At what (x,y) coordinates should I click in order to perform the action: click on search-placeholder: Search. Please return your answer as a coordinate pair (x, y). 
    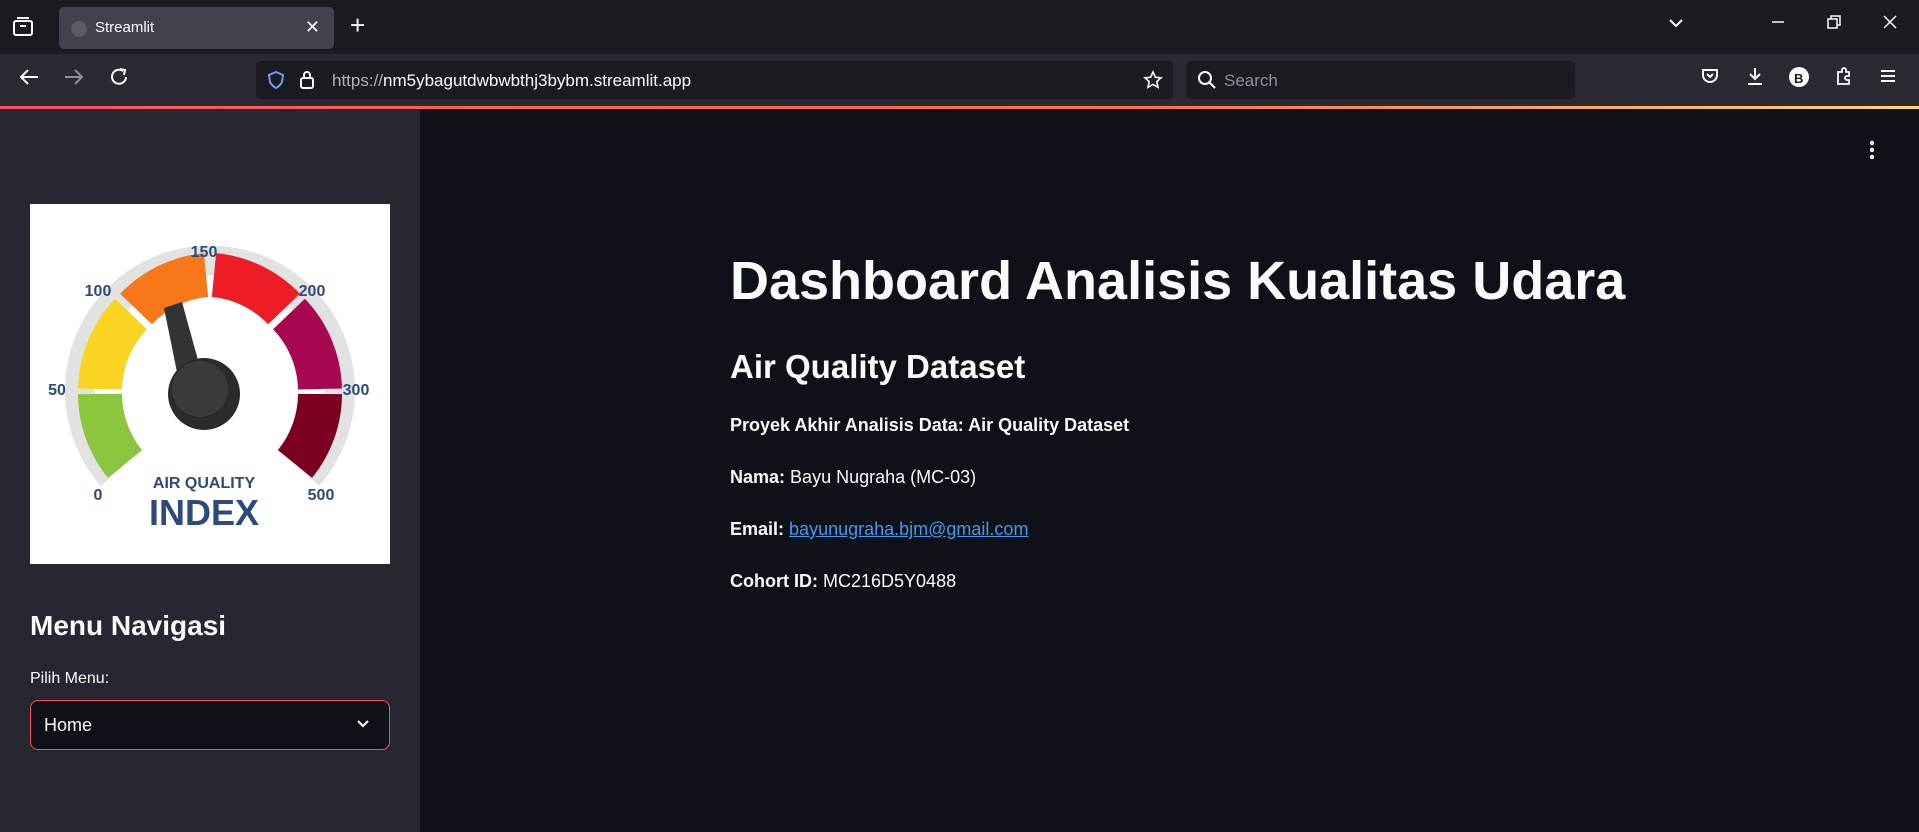
    Looking at the image, I should click on (1251, 80).